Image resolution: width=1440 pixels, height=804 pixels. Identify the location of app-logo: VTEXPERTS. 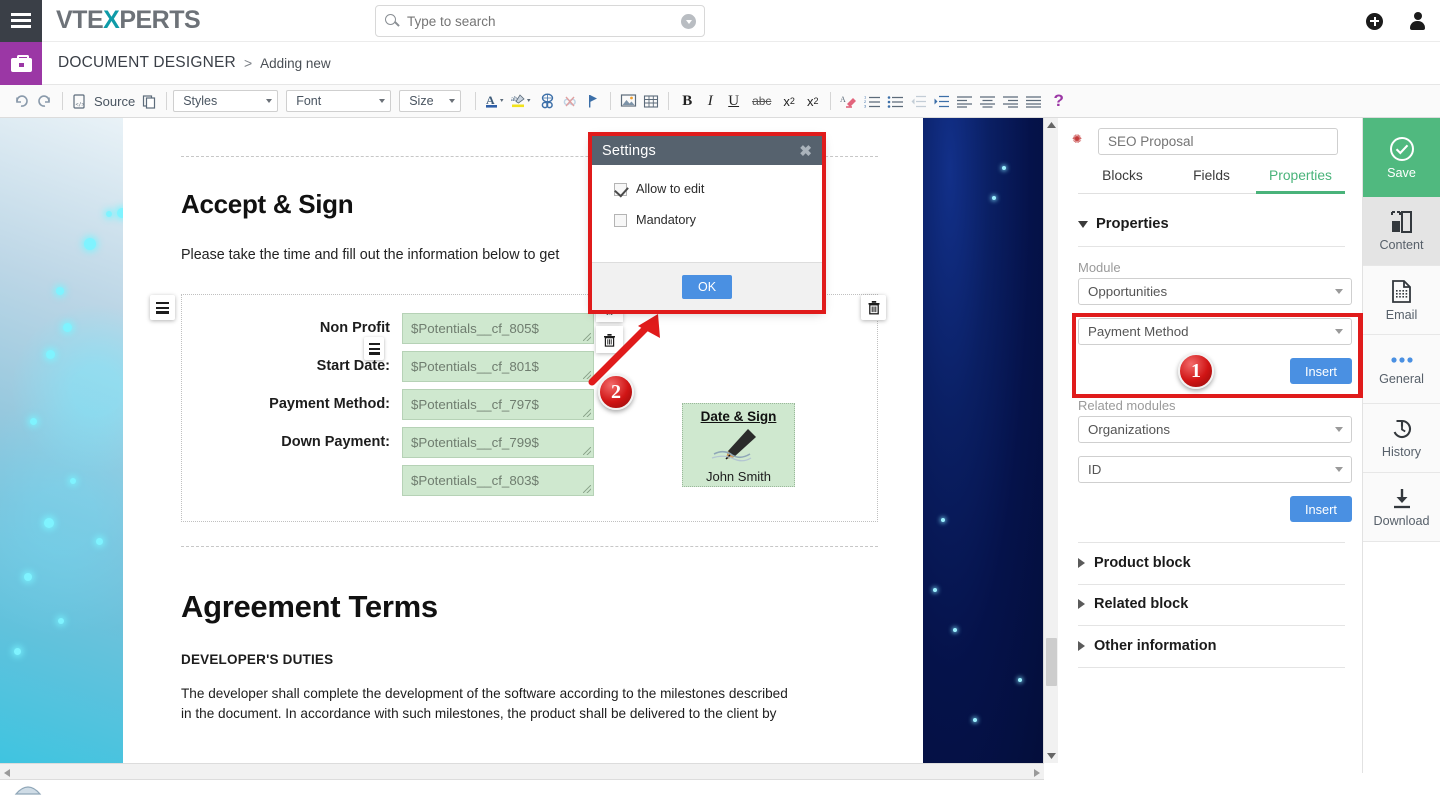
(128, 20).